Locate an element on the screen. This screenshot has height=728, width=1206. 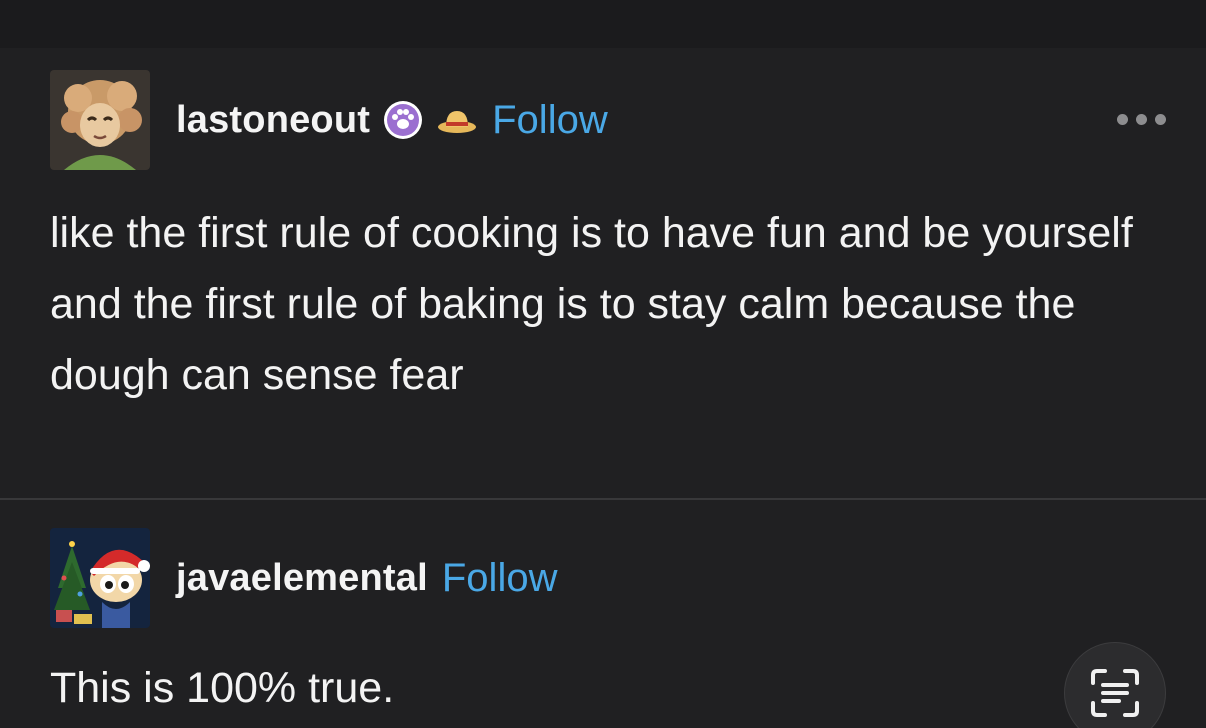
straw-hat-icon is located at coordinates (457, 120).